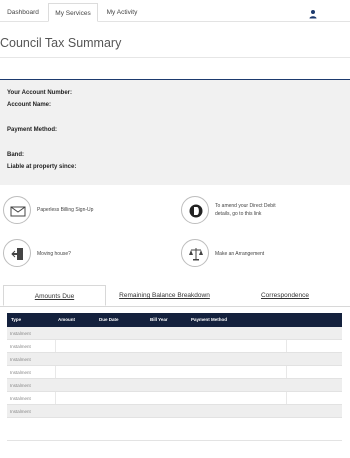  What do you see at coordinates (40, 93) in the screenshot?
I see `account-number-label: Your Account Number:` at bounding box center [40, 93].